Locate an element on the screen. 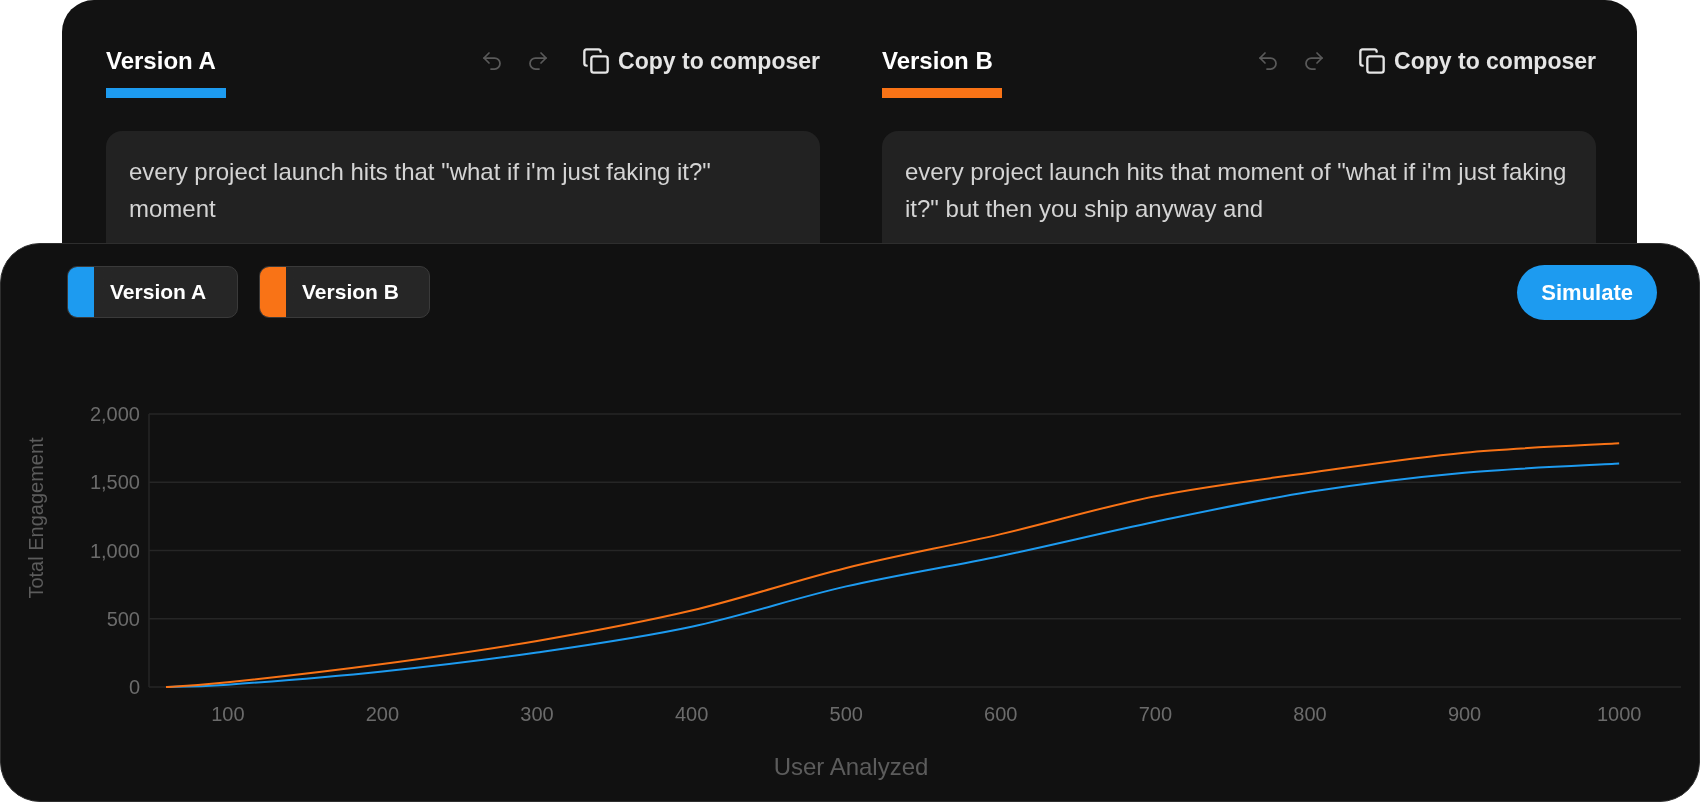 The image size is (1700, 802). x-tick-label: 500 is located at coordinates (846, 714).